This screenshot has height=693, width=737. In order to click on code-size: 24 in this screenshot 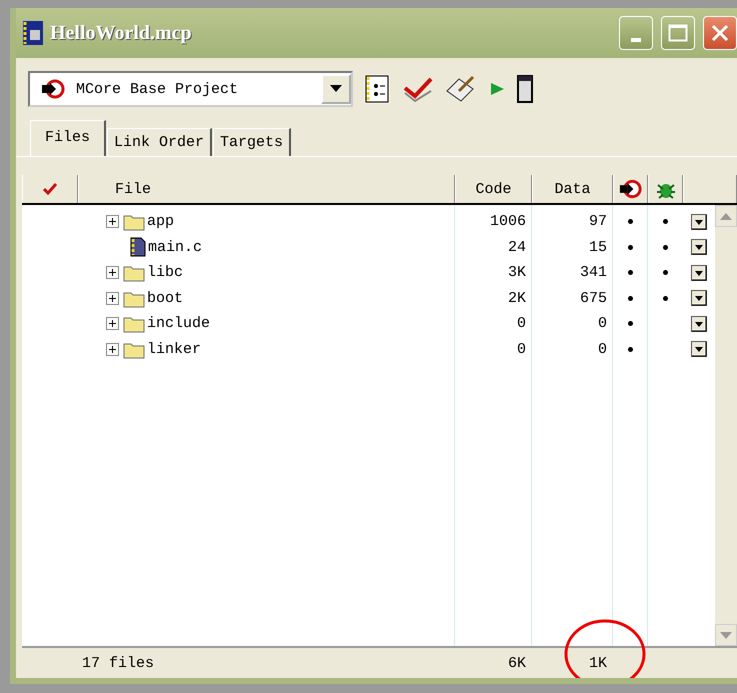, I will do `click(516, 247)`.